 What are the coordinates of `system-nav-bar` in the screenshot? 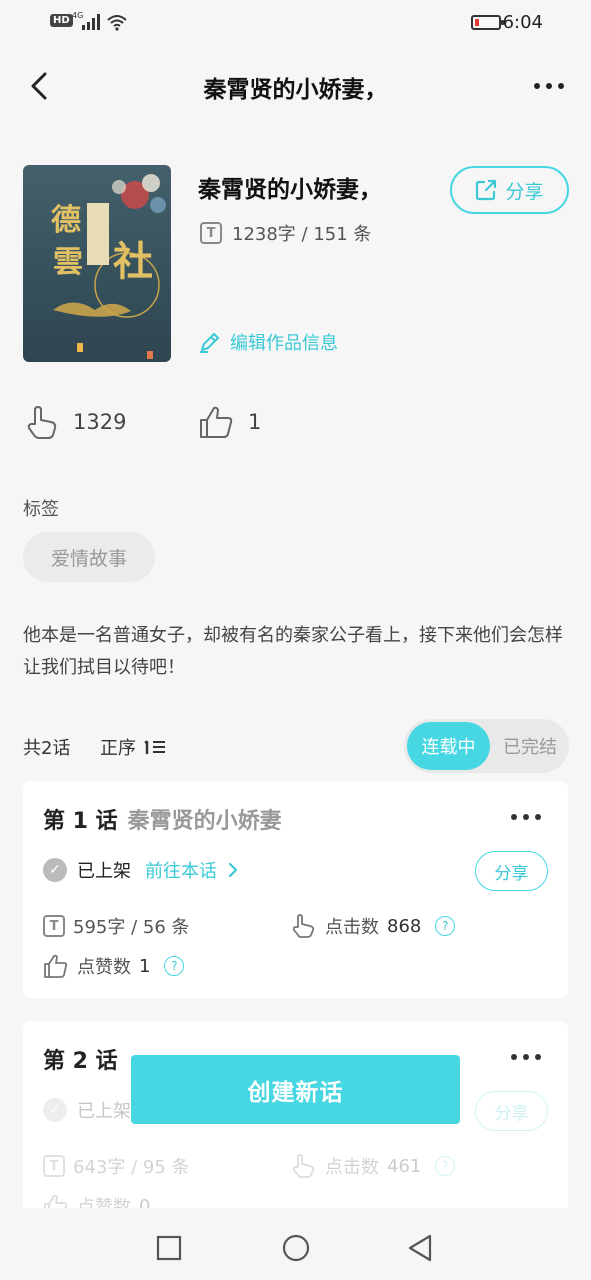 It's located at (295, 1244).